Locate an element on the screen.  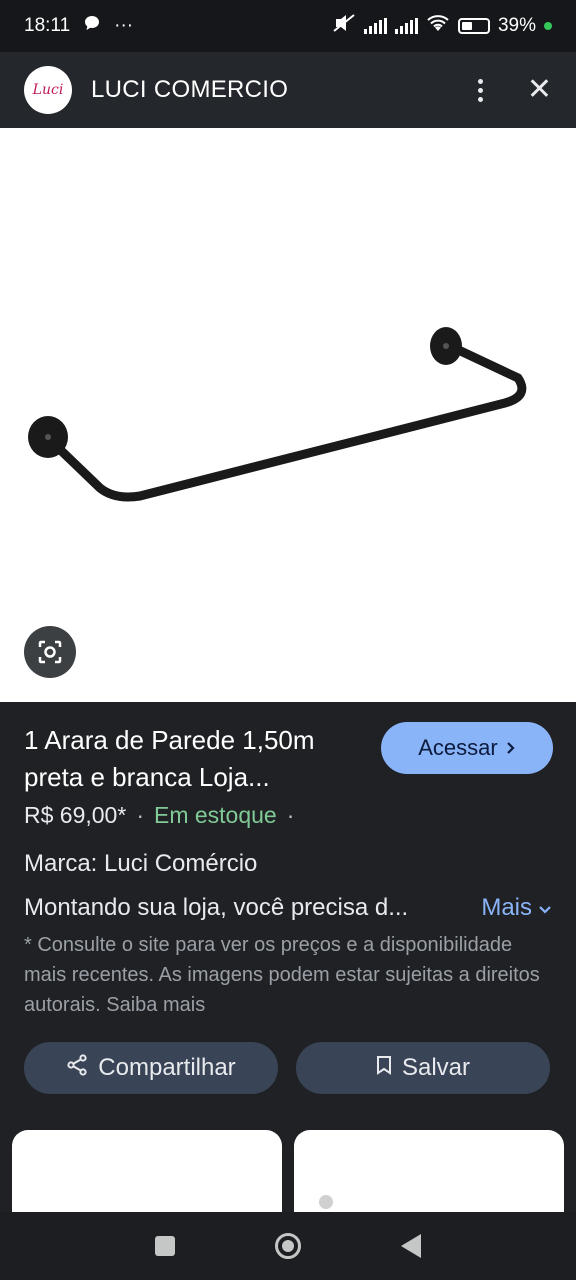
price: R$ 69,00* is located at coordinates (75, 815).